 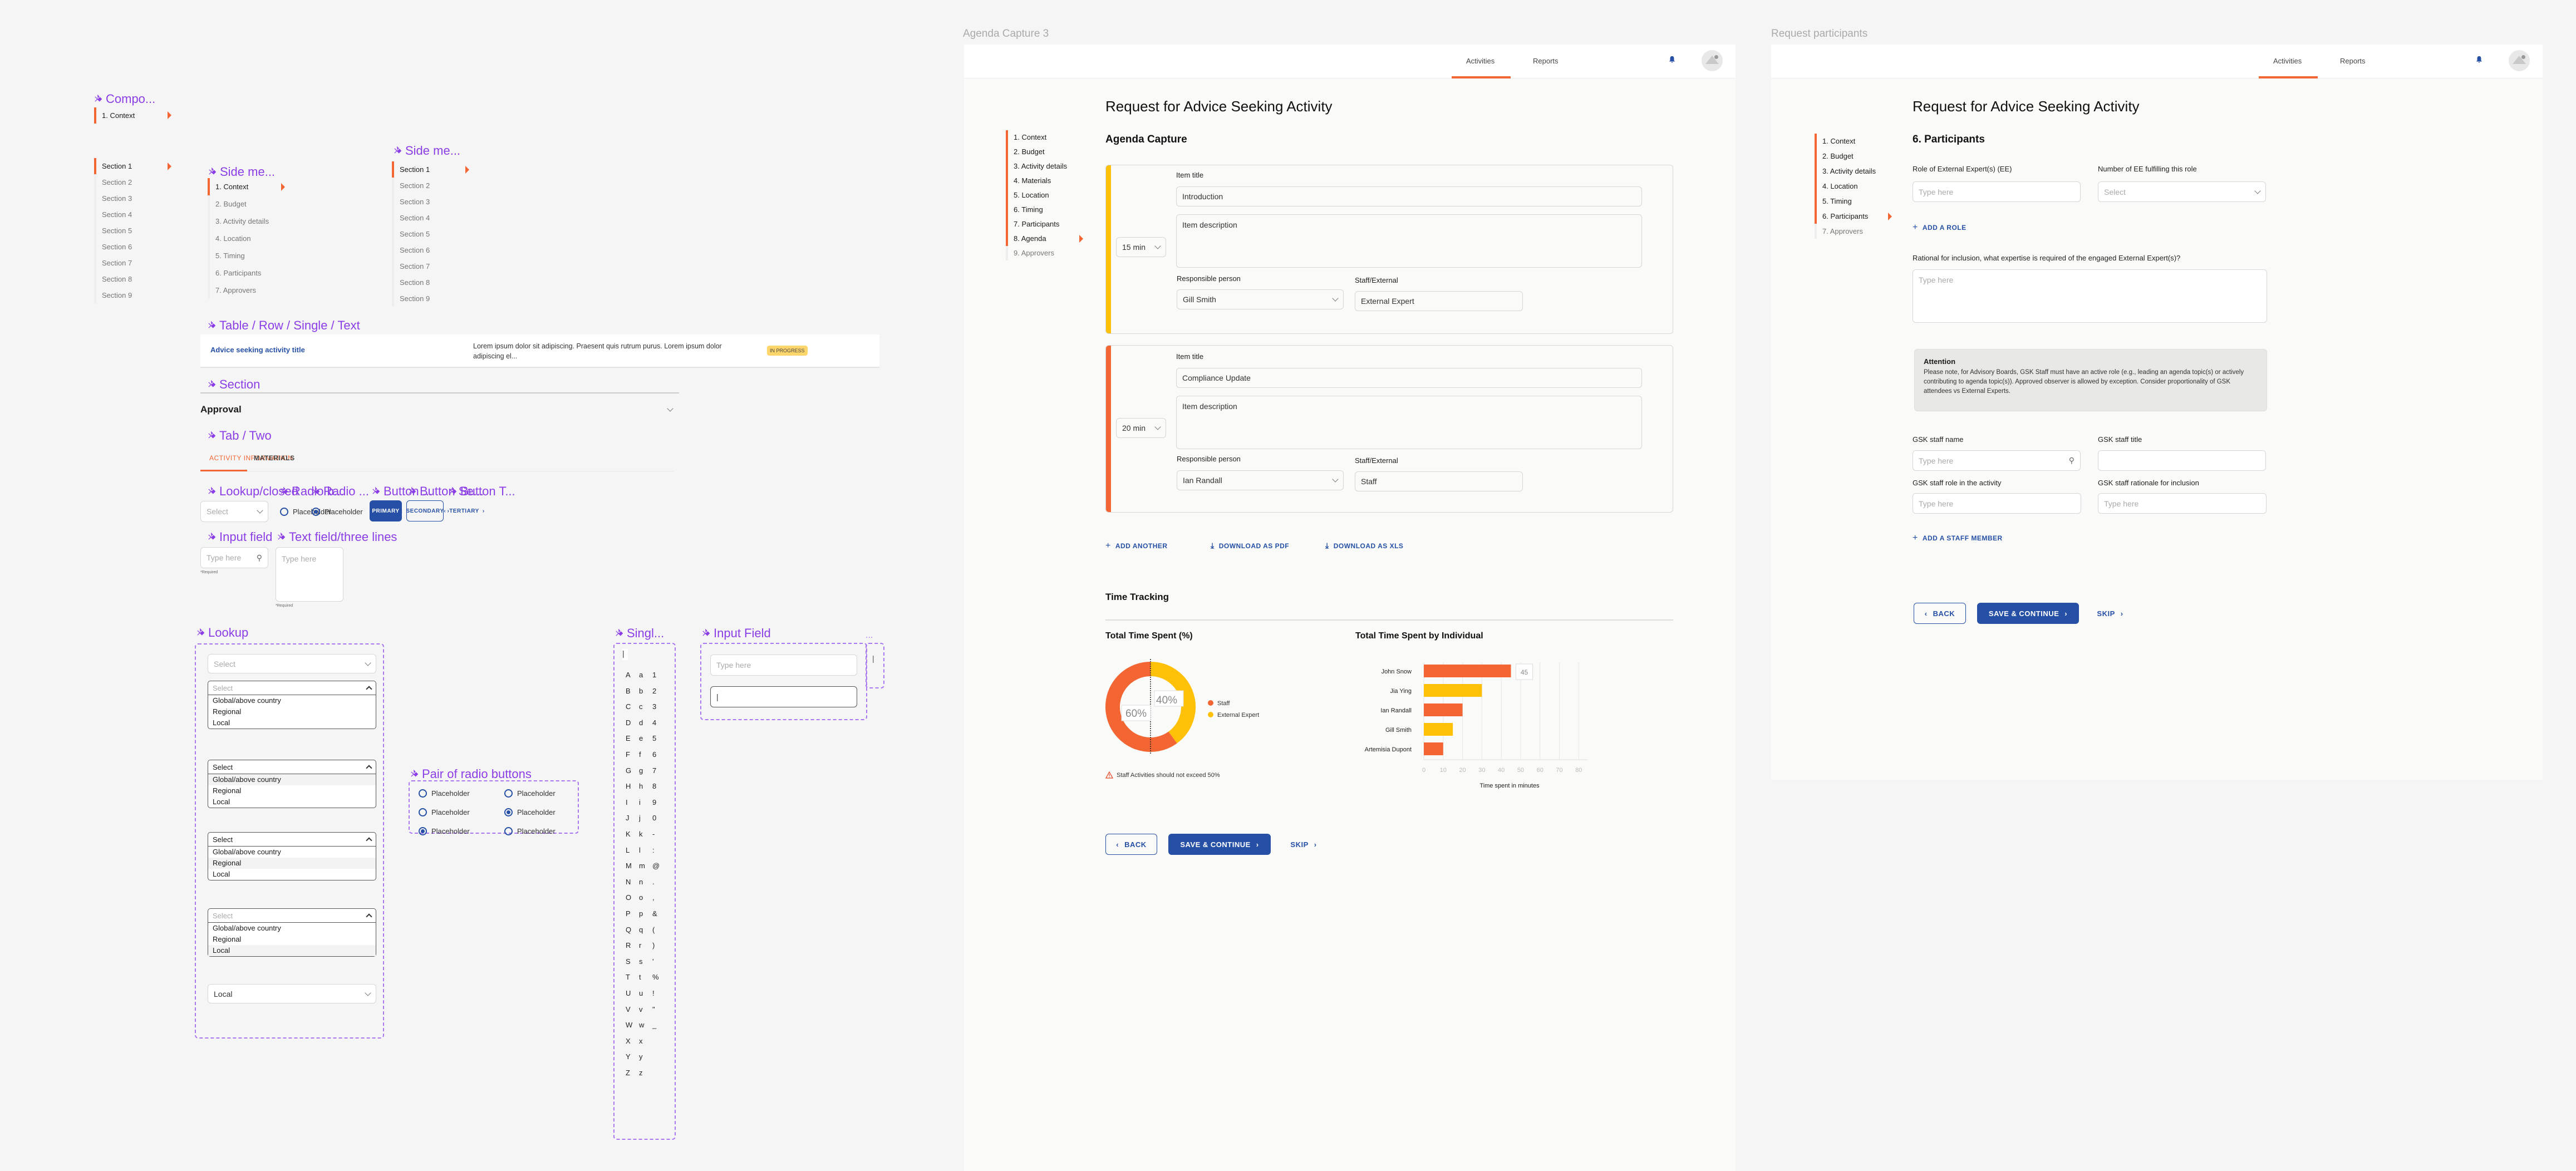 What do you see at coordinates (439, 409) in the screenshot?
I see `section-accordion: Approval` at bounding box center [439, 409].